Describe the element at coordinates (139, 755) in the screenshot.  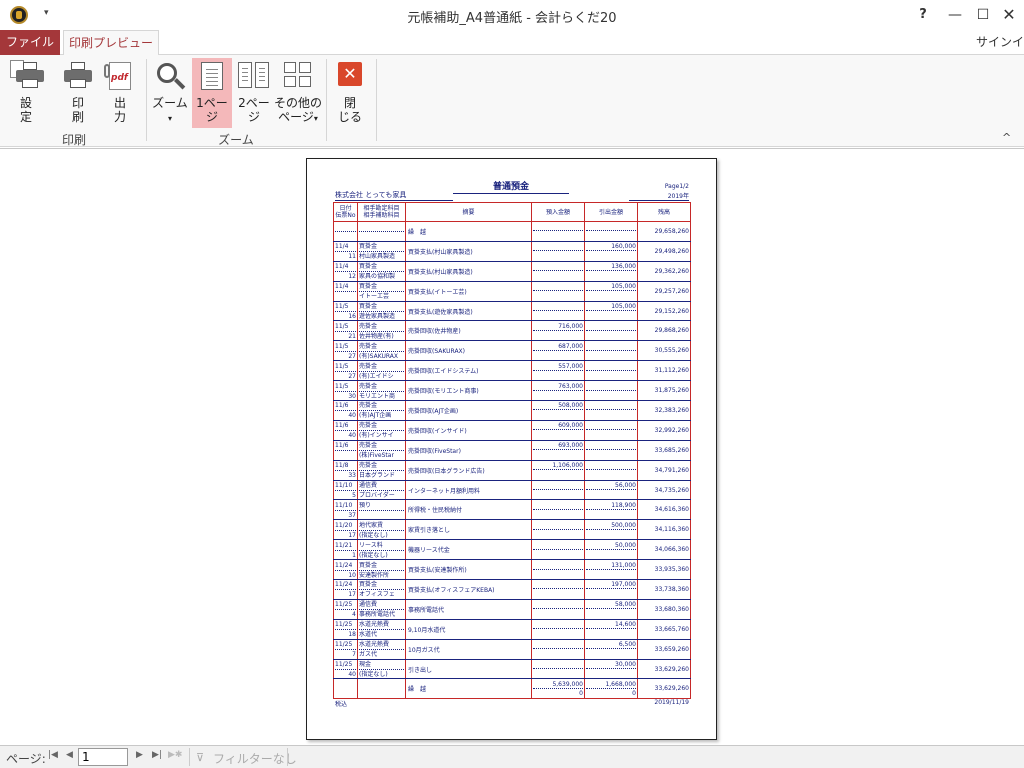
I see `next-page-icon: ▶` at that location.